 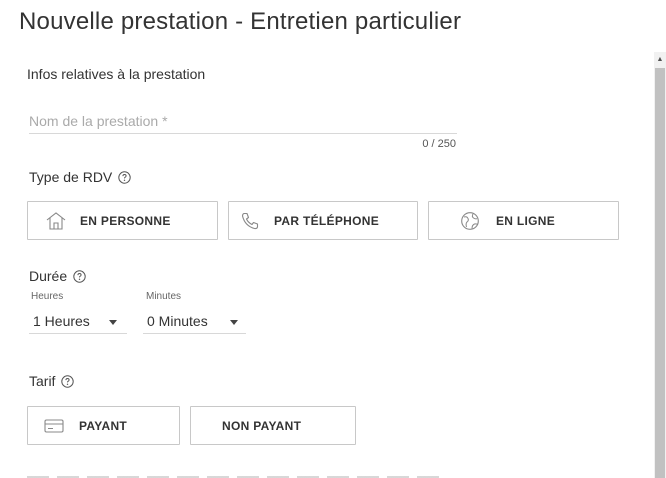 I want to click on duration-label-text: Durée, so click(x=48, y=276).